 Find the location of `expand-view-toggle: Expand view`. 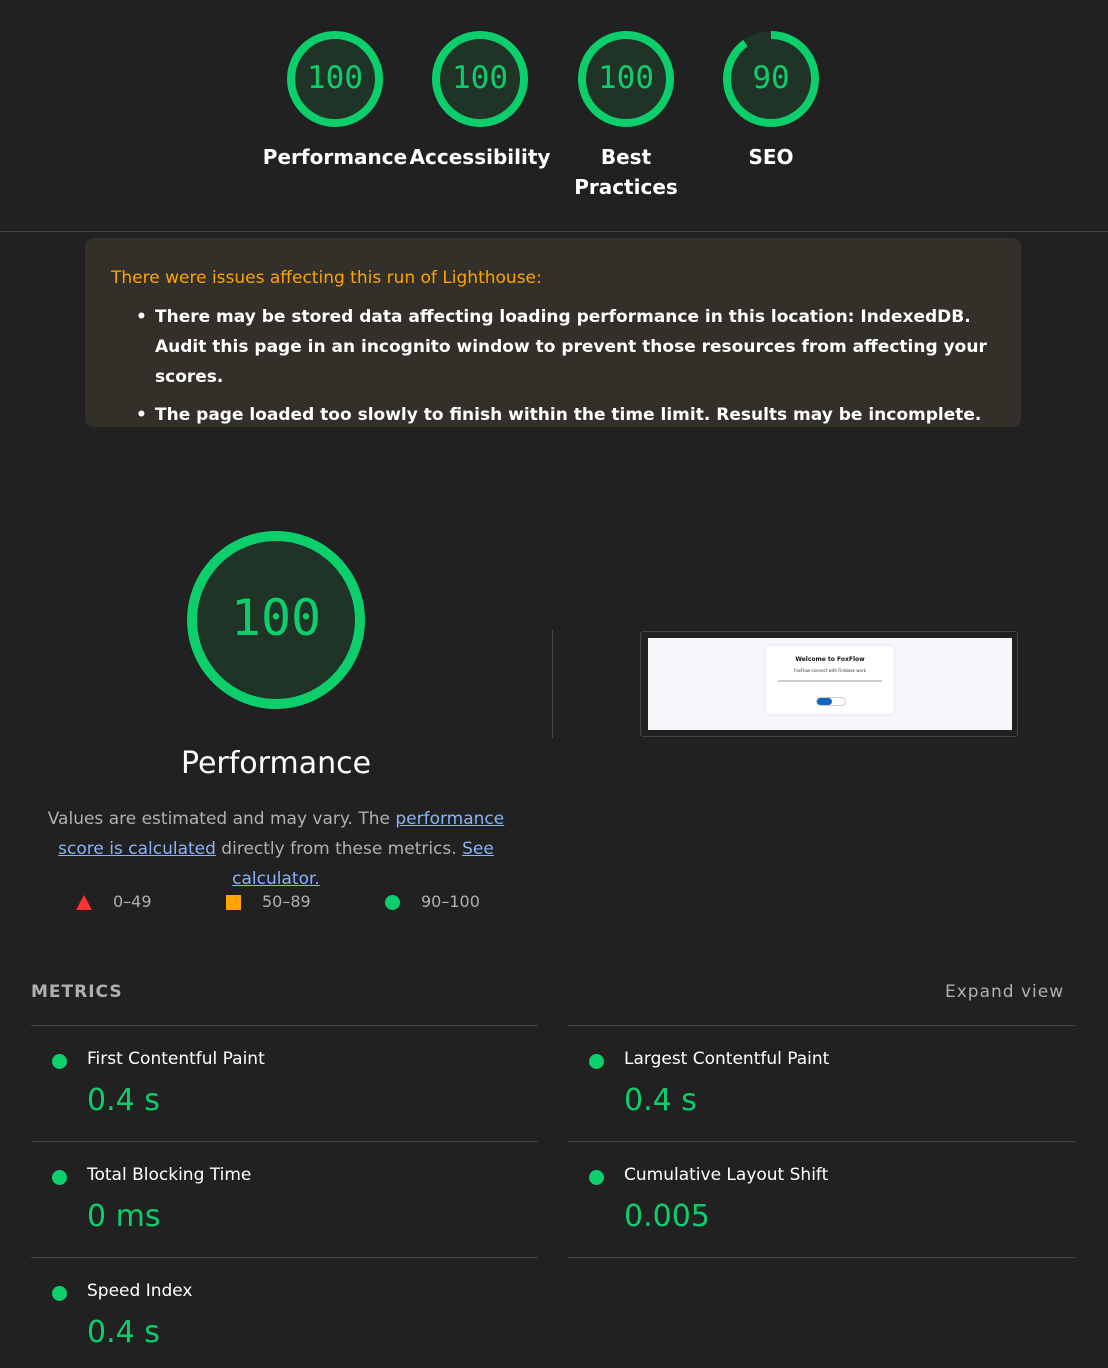

expand-view-toggle: Expand view is located at coordinates (1004, 992).